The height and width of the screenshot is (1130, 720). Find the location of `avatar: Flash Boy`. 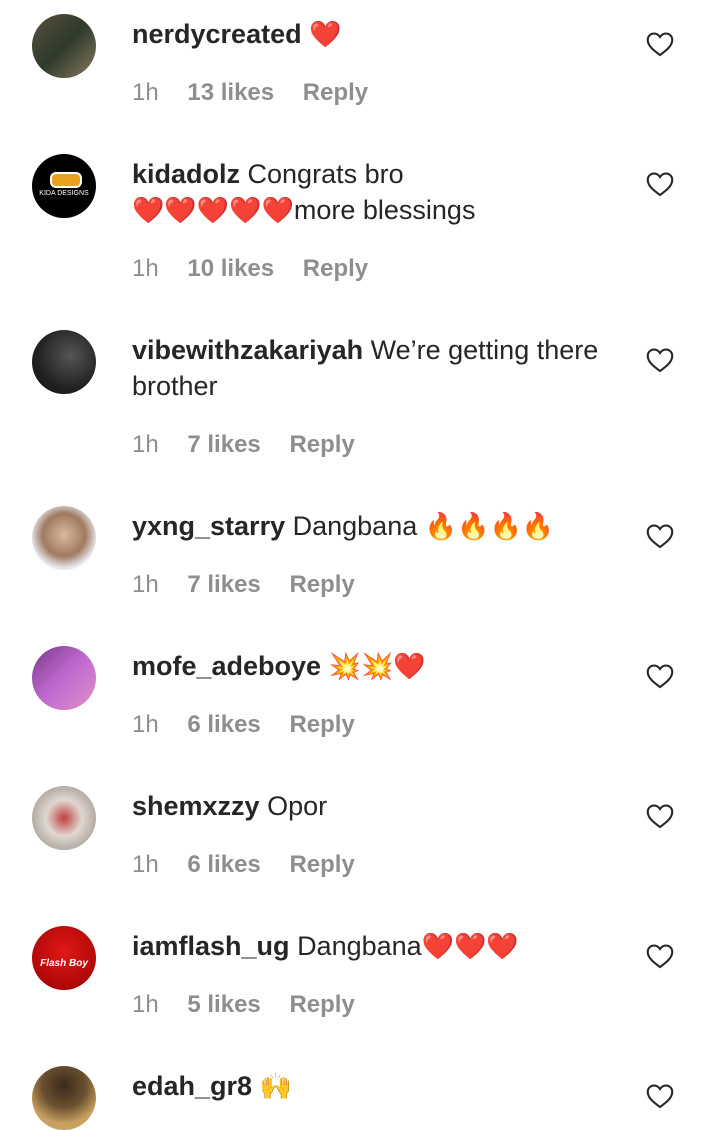

avatar: Flash Boy is located at coordinates (64, 958).